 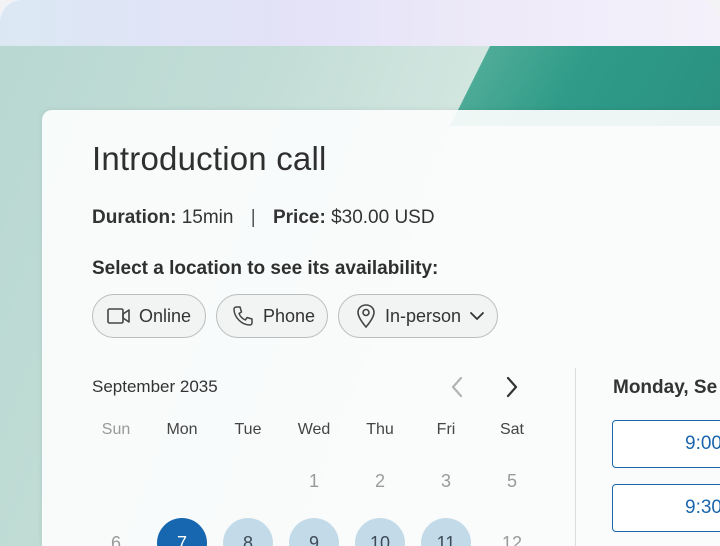 I want to click on calendar-month-label: September 2035, so click(x=155, y=386).